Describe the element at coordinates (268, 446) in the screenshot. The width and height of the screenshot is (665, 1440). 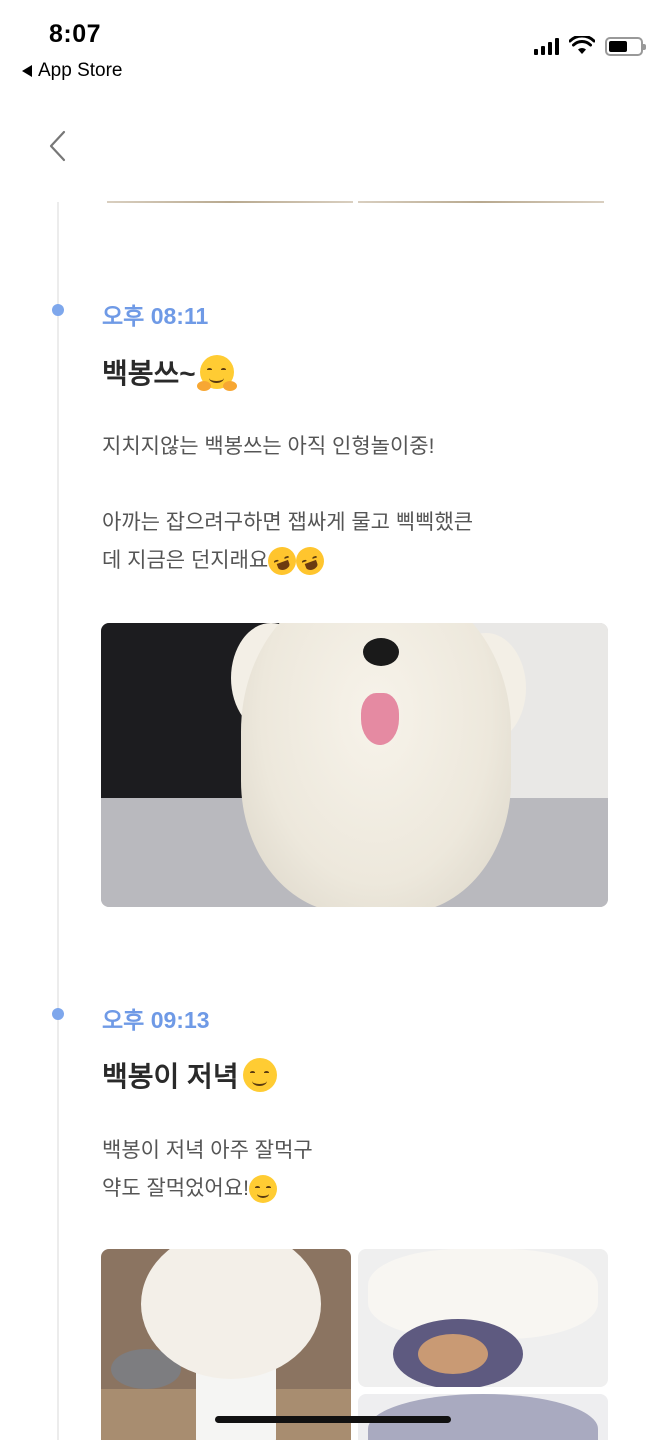
I see `post-body-line: 지치지않는 백봉쓰는 아직 인형놀이중!` at that location.